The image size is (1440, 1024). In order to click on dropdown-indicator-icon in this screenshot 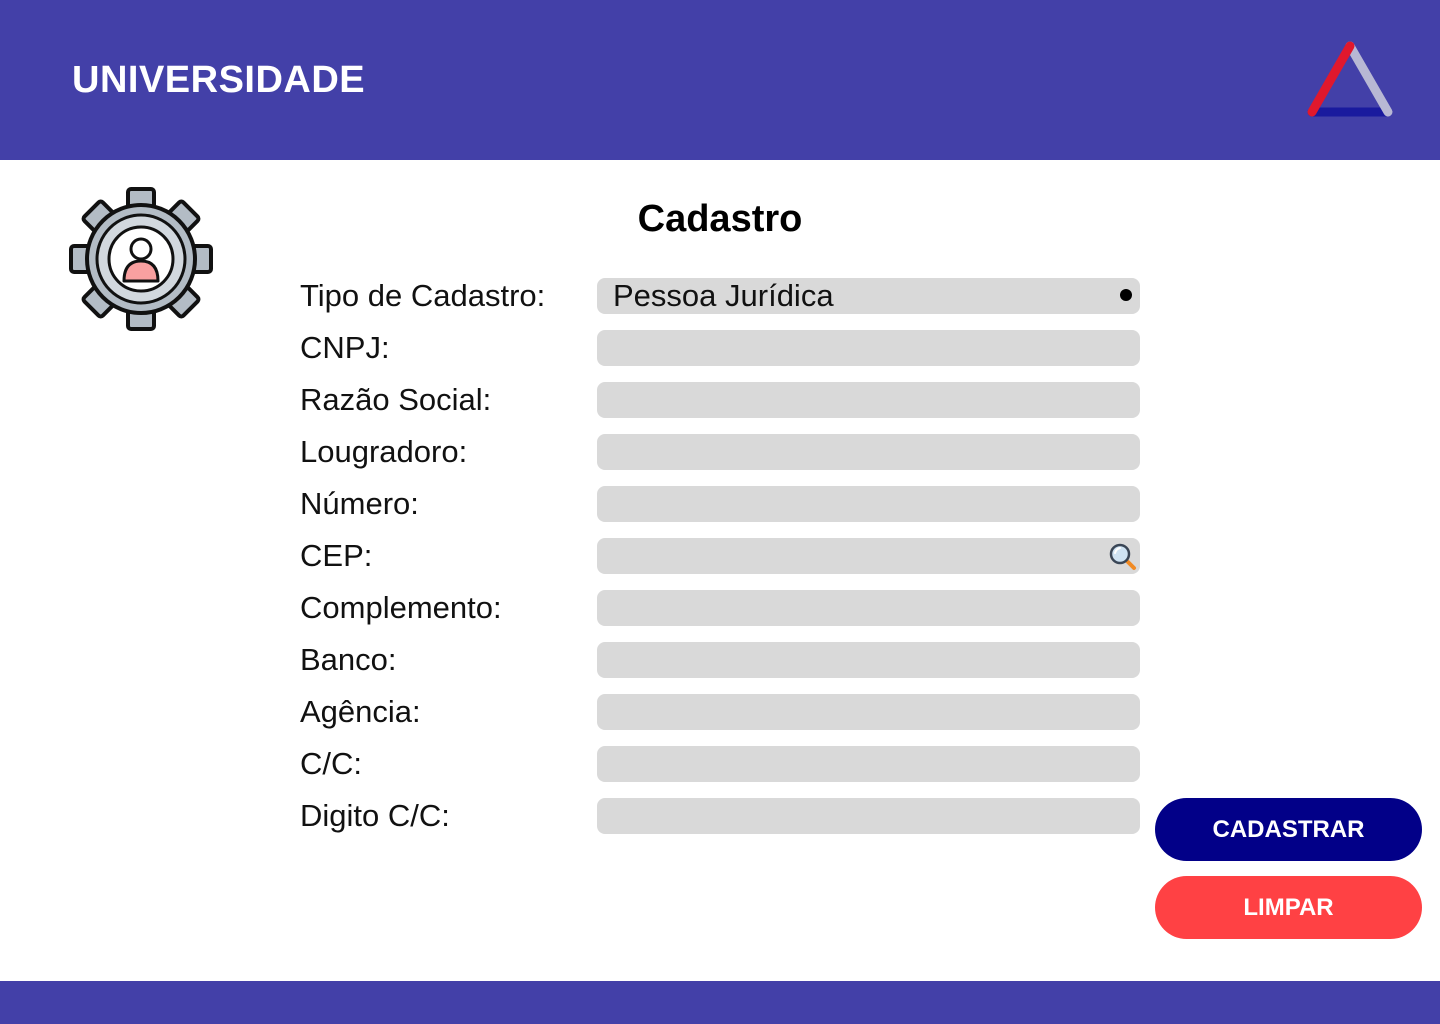, I will do `click(1126, 295)`.